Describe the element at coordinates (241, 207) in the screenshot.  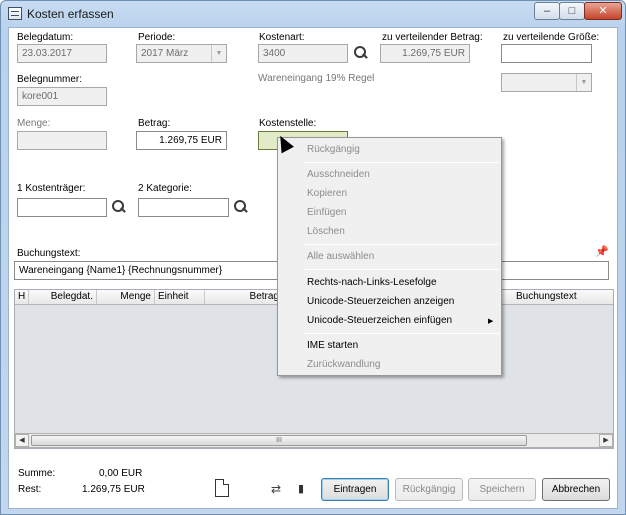
I see `kategorie-search-icon` at that location.